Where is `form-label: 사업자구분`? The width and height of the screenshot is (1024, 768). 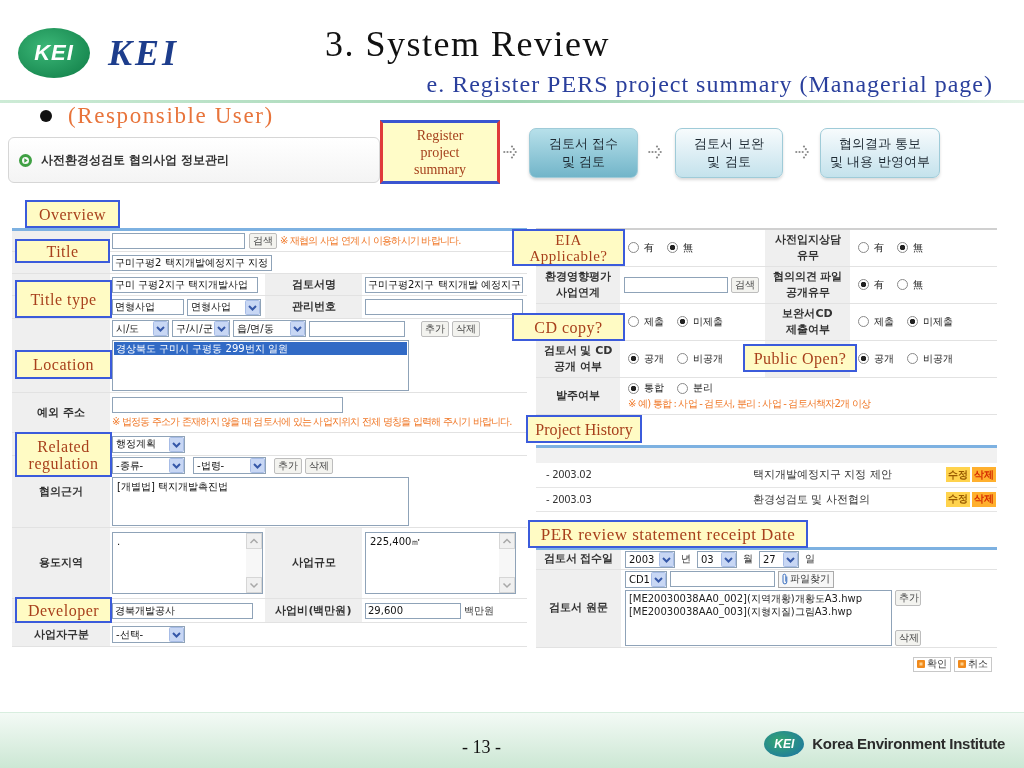
form-label: 사업자구분 is located at coordinates (61, 634).